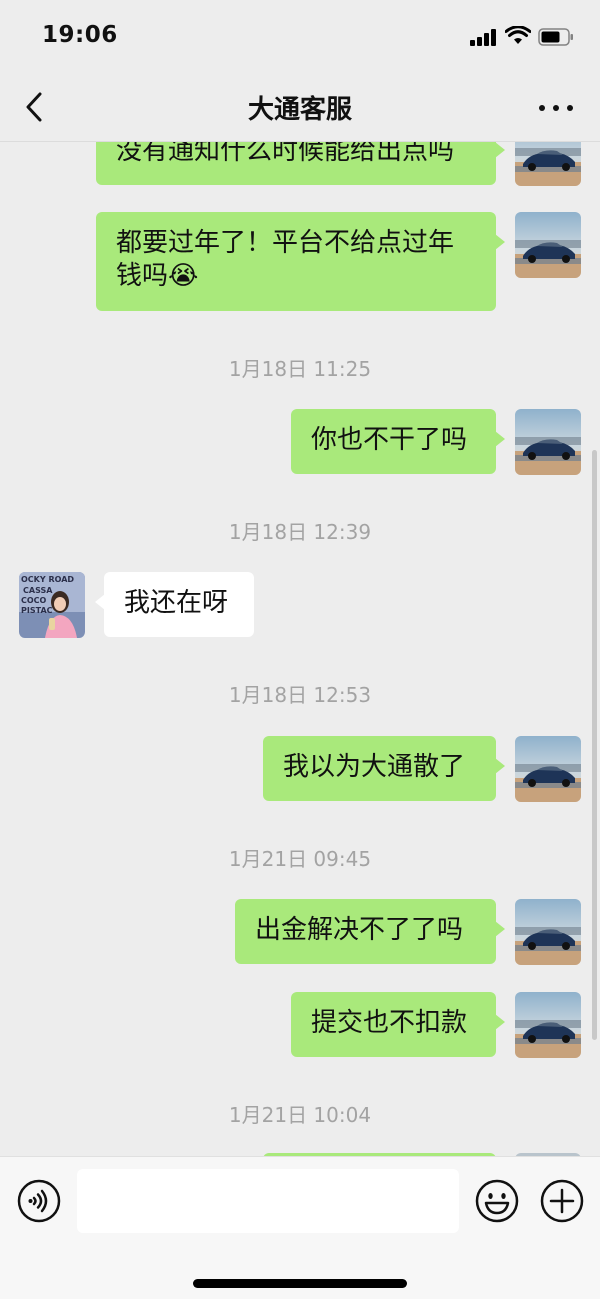 The height and width of the screenshot is (1299, 600). Describe the element at coordinates (285, 259) in the screenshot. I see `message-text: 都要过年了！平台不给点过年钱吗😭` at that location.